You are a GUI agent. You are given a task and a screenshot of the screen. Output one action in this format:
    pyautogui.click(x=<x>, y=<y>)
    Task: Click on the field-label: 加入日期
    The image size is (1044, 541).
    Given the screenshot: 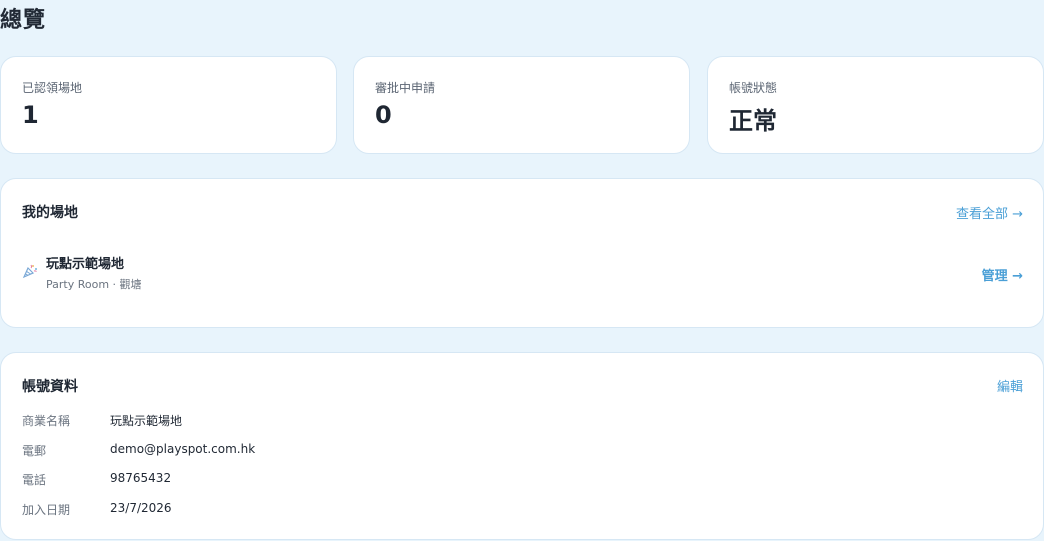 What is the action you would take?
    pyautogui.click(x=46, y=510)
    